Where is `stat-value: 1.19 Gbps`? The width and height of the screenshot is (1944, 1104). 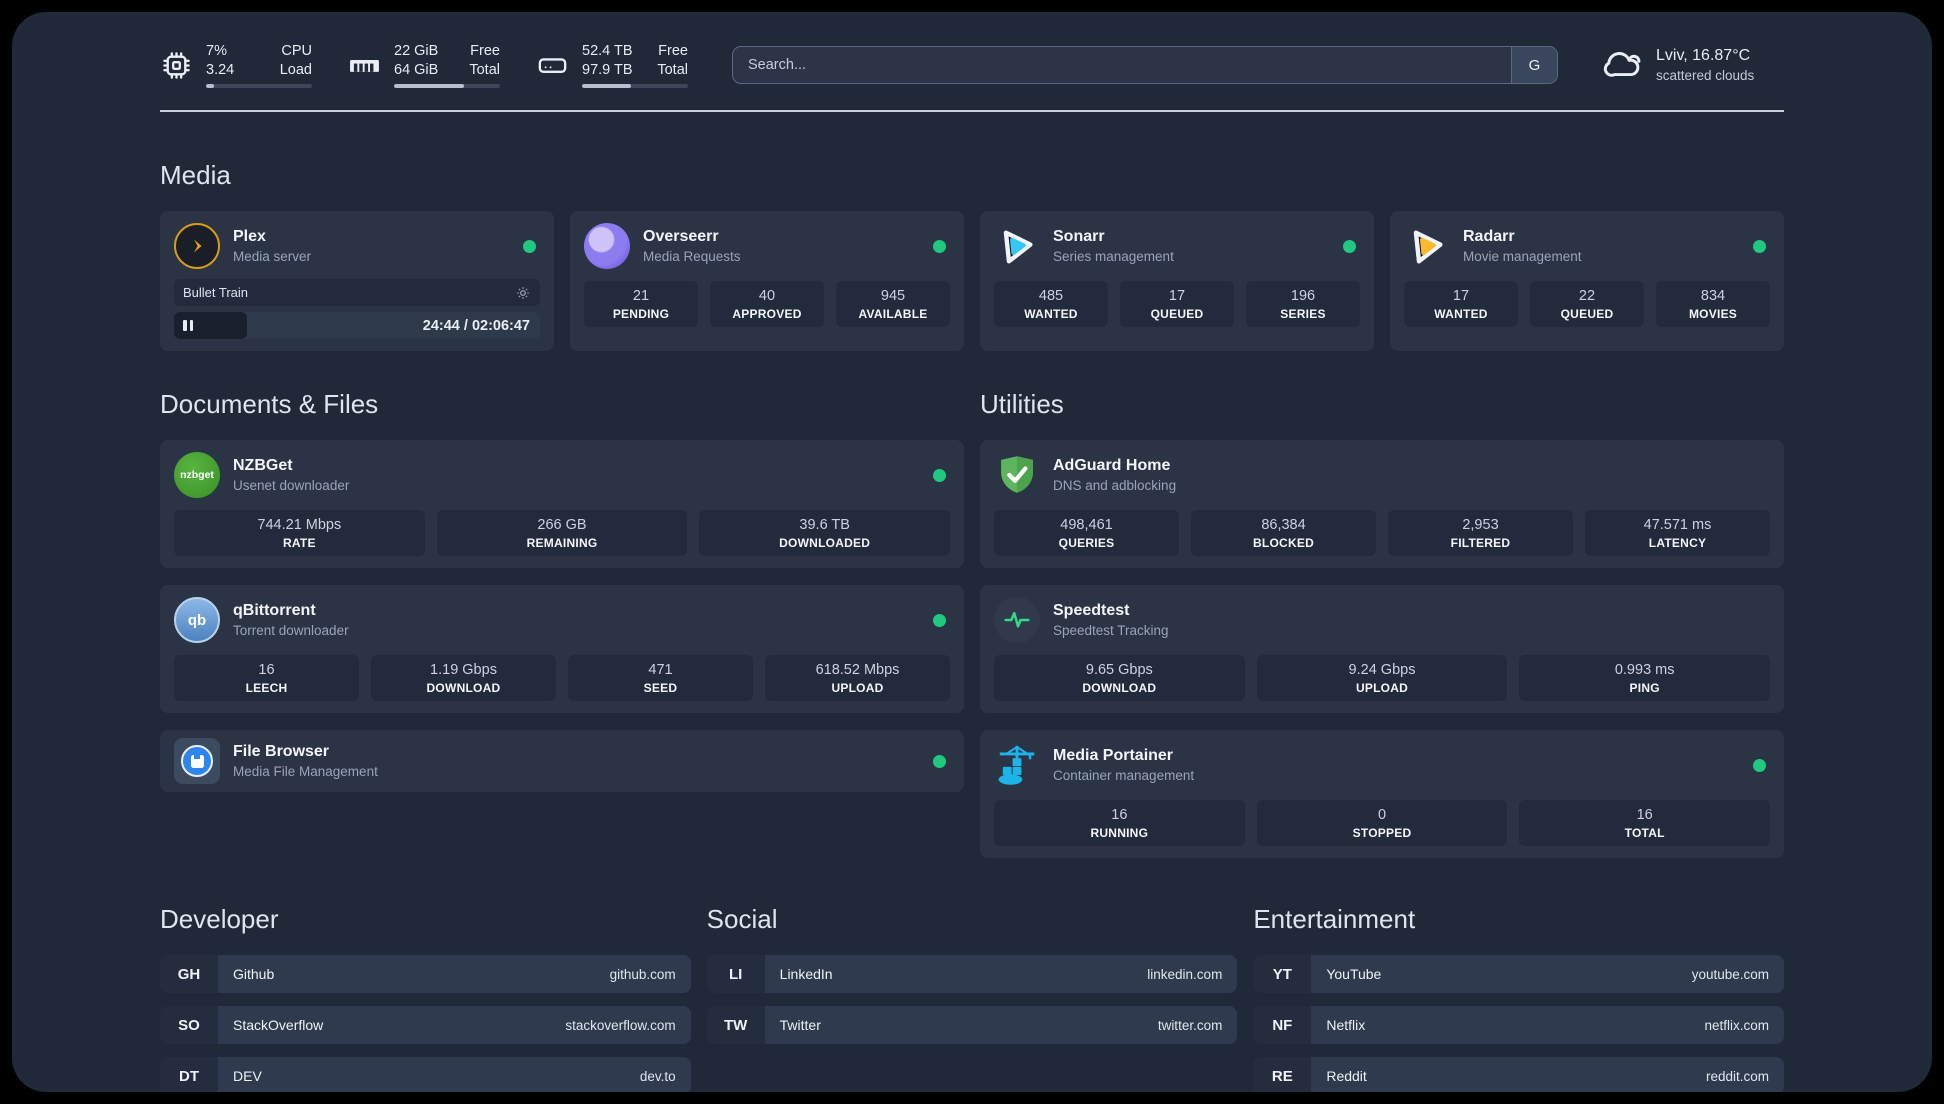
stat-value: 1.19 Gbps is located at coordinates (463, 670).